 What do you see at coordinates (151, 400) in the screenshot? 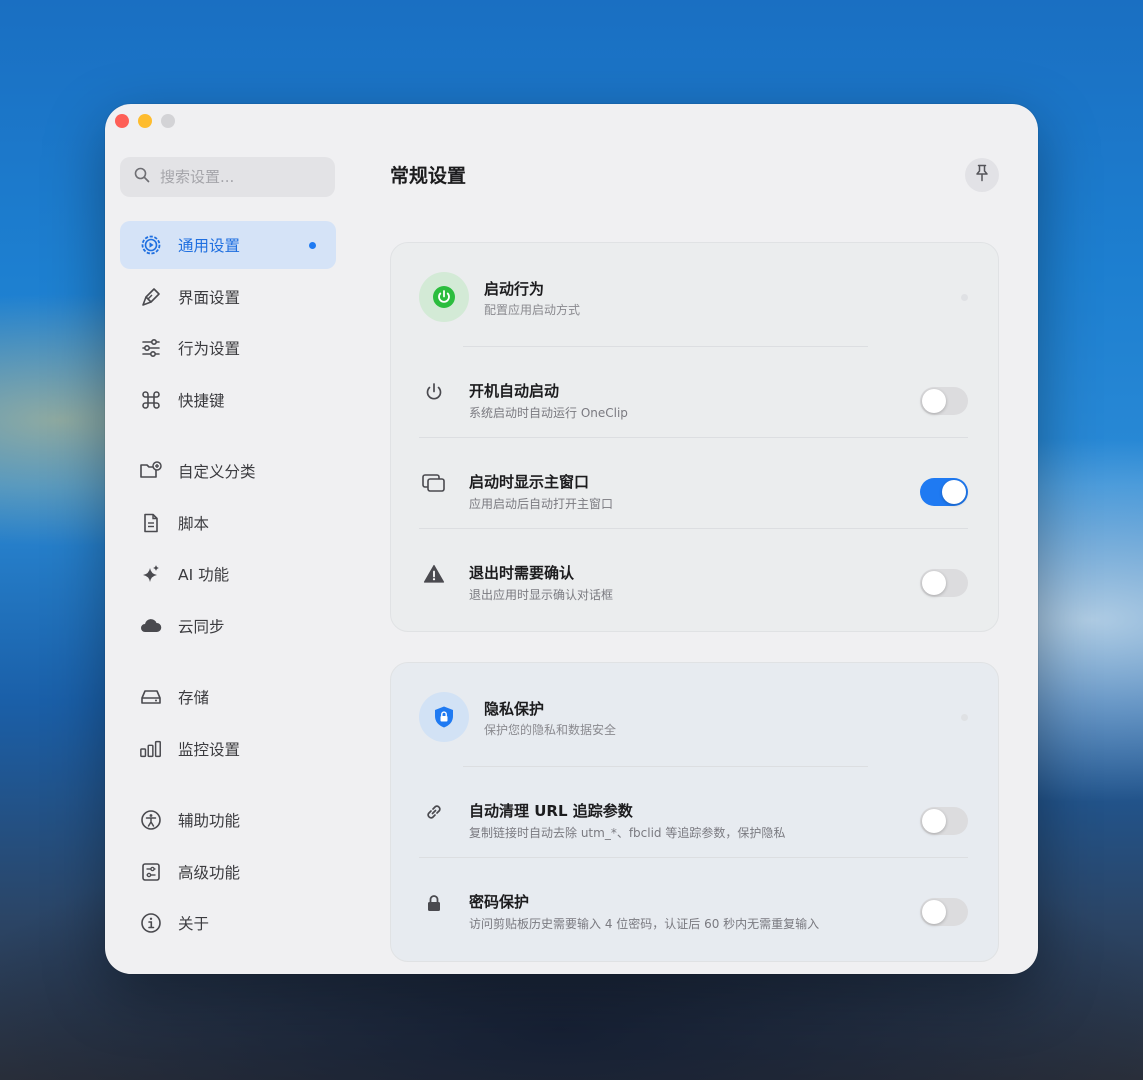
I see `command-icon` at bounding box center [151, 400].